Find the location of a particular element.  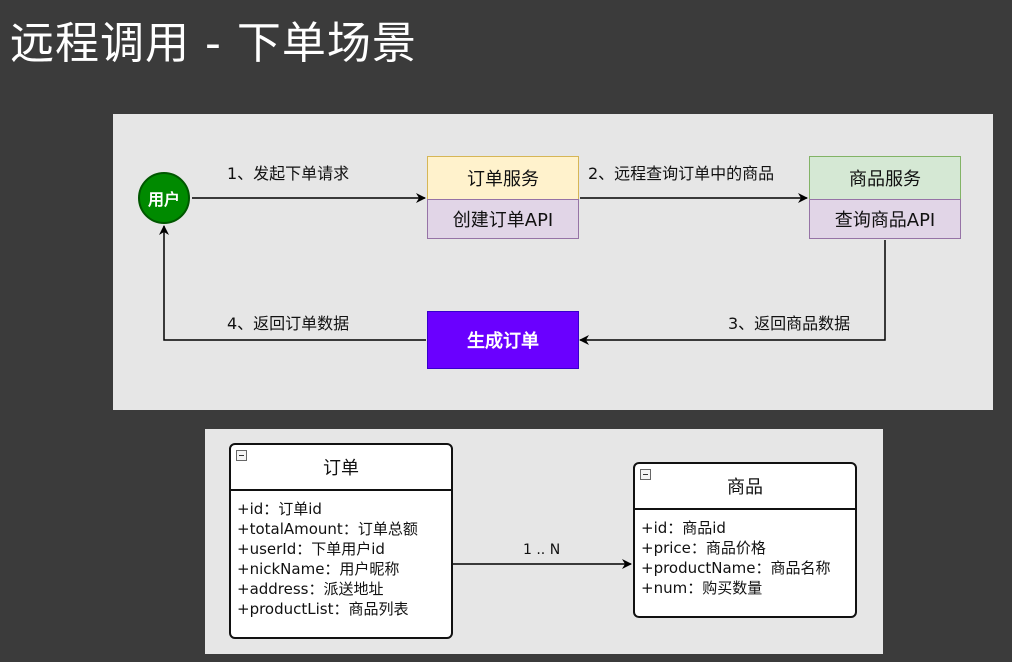

attribute-row: +totalAmount：订单总额 is located at coordinates (327, 529).